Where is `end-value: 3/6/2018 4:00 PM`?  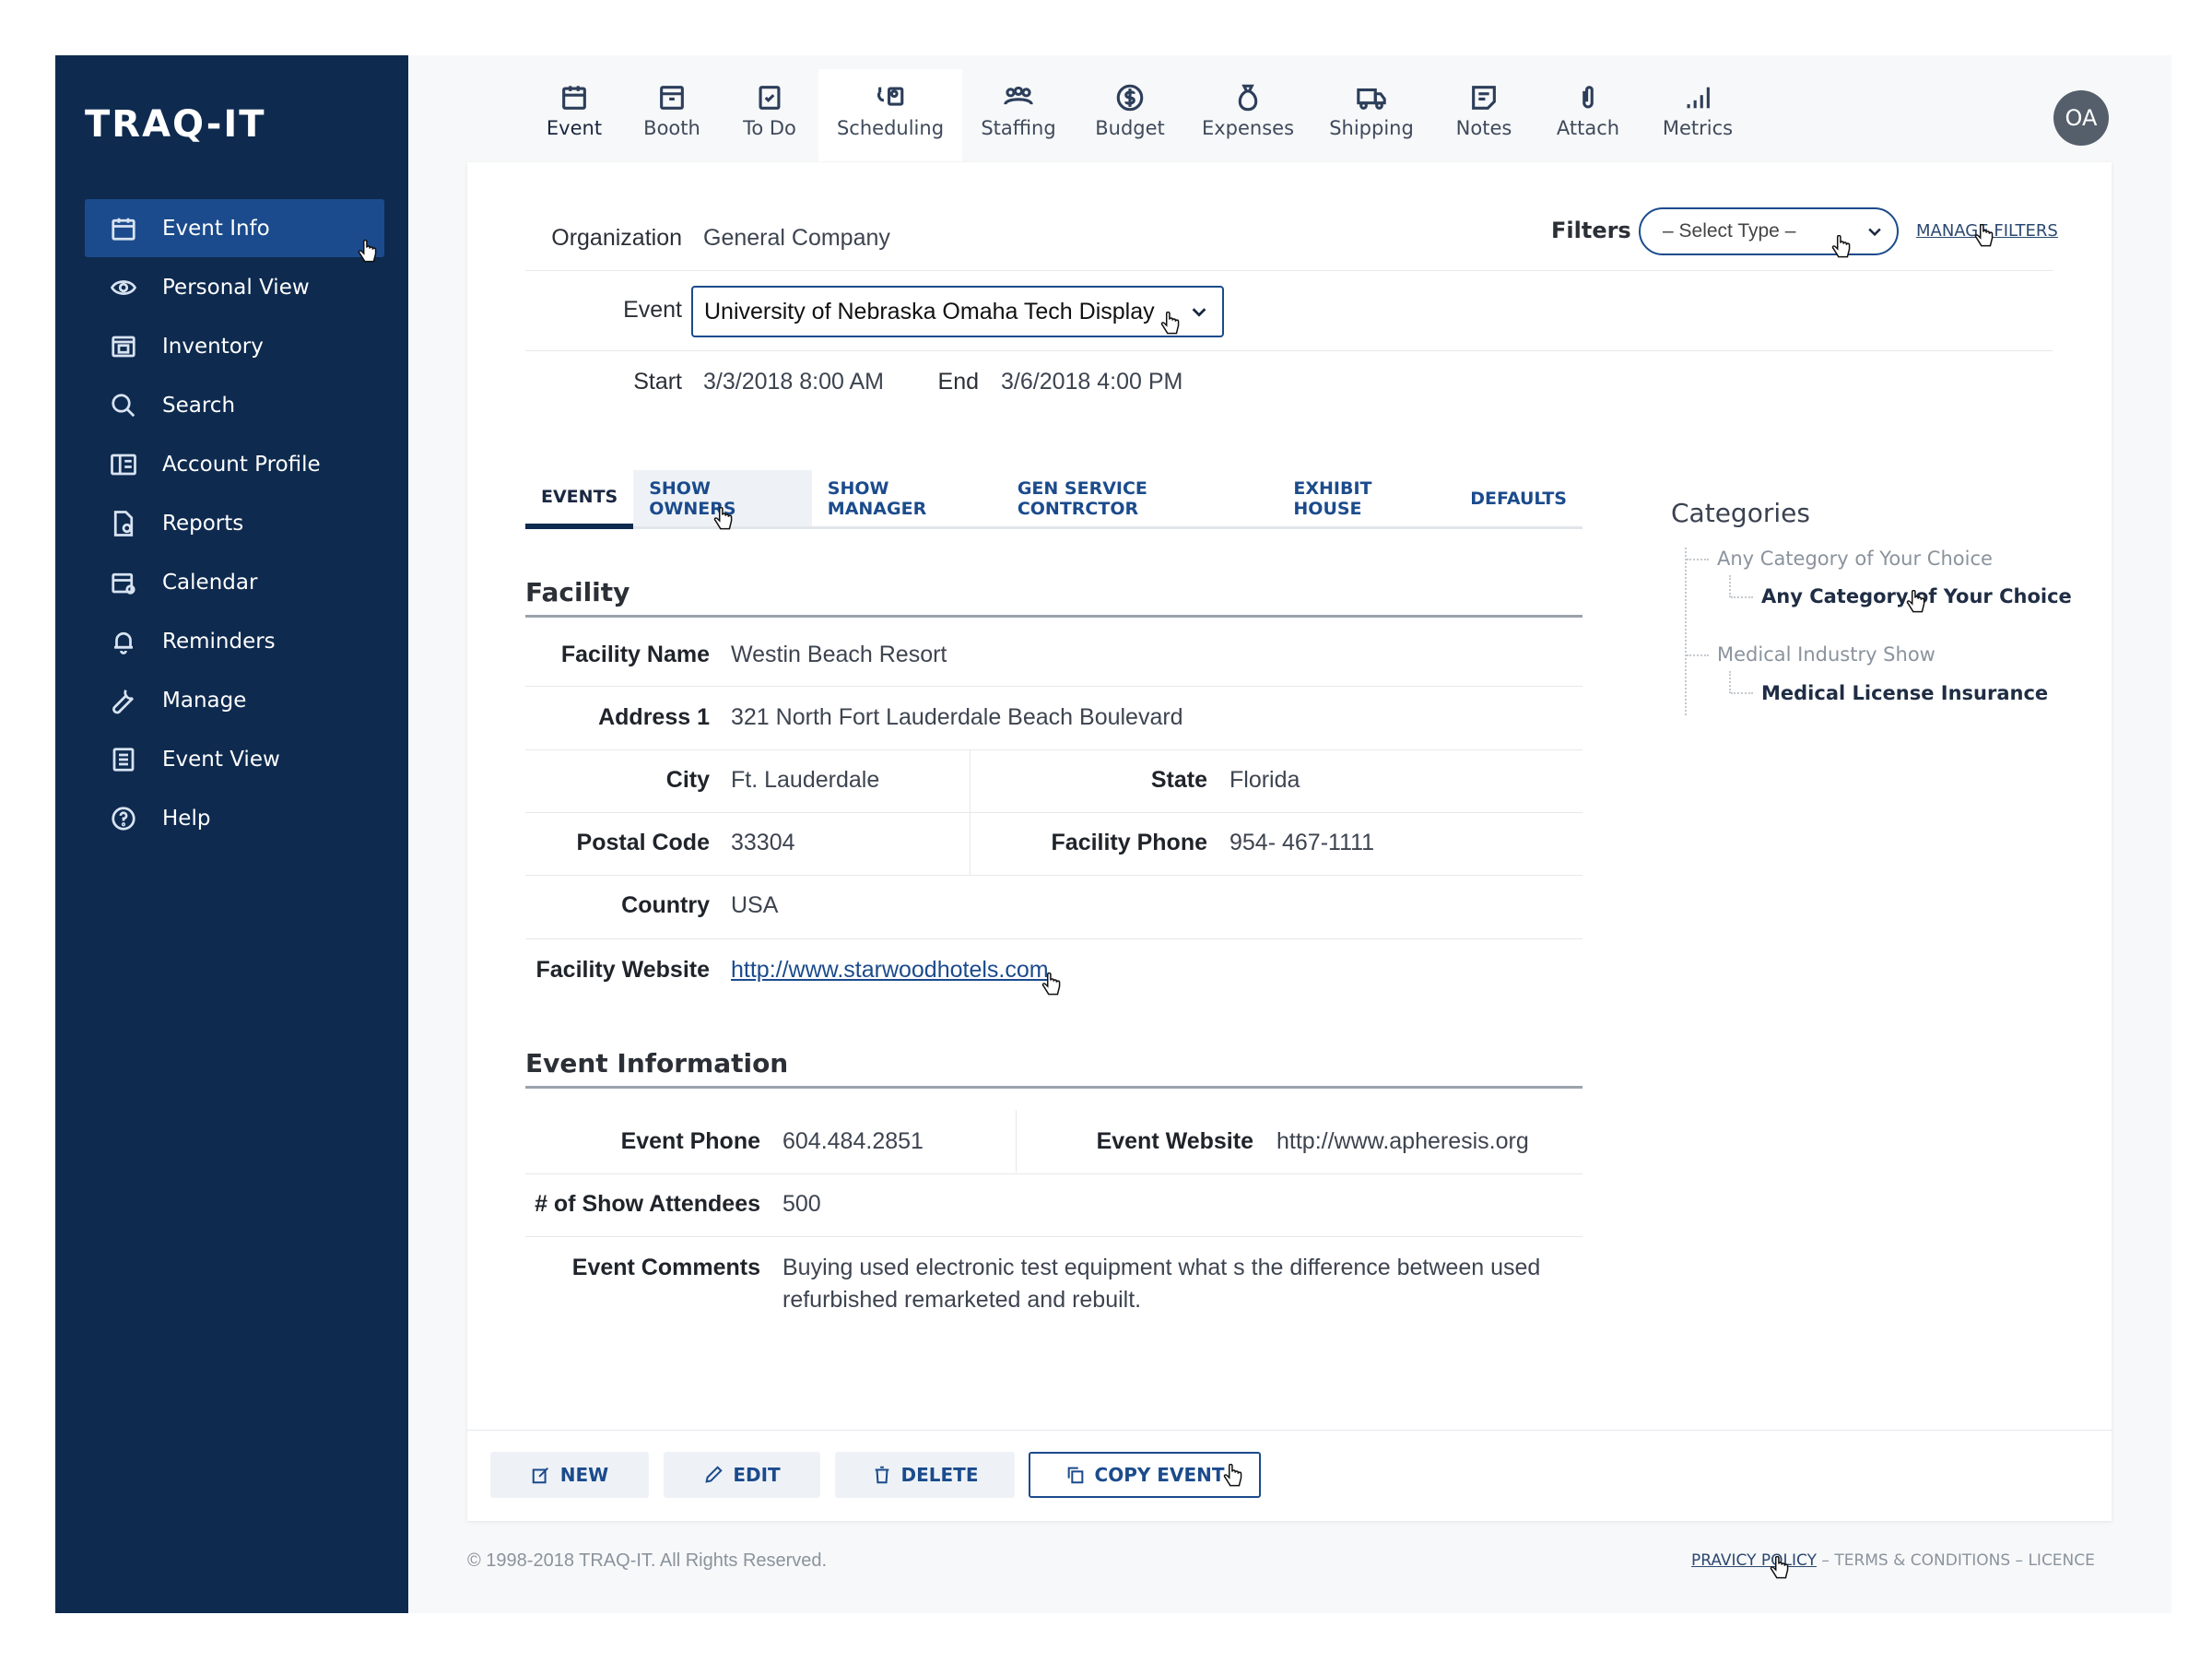 end-value: 3/6/2018 4:00 PM is located at coordinates (1092, 382).